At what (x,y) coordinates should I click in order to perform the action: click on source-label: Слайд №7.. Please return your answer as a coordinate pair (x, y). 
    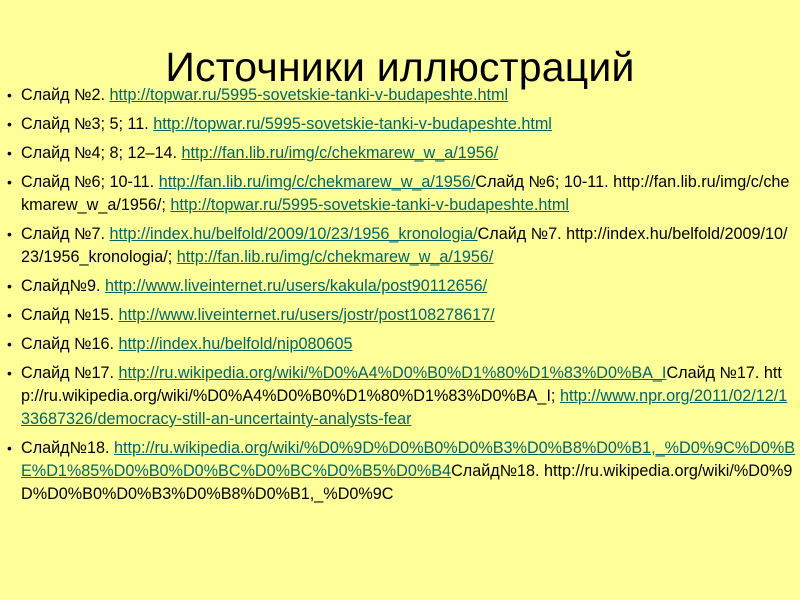
    Looking at the image, I should click on (65, 234).